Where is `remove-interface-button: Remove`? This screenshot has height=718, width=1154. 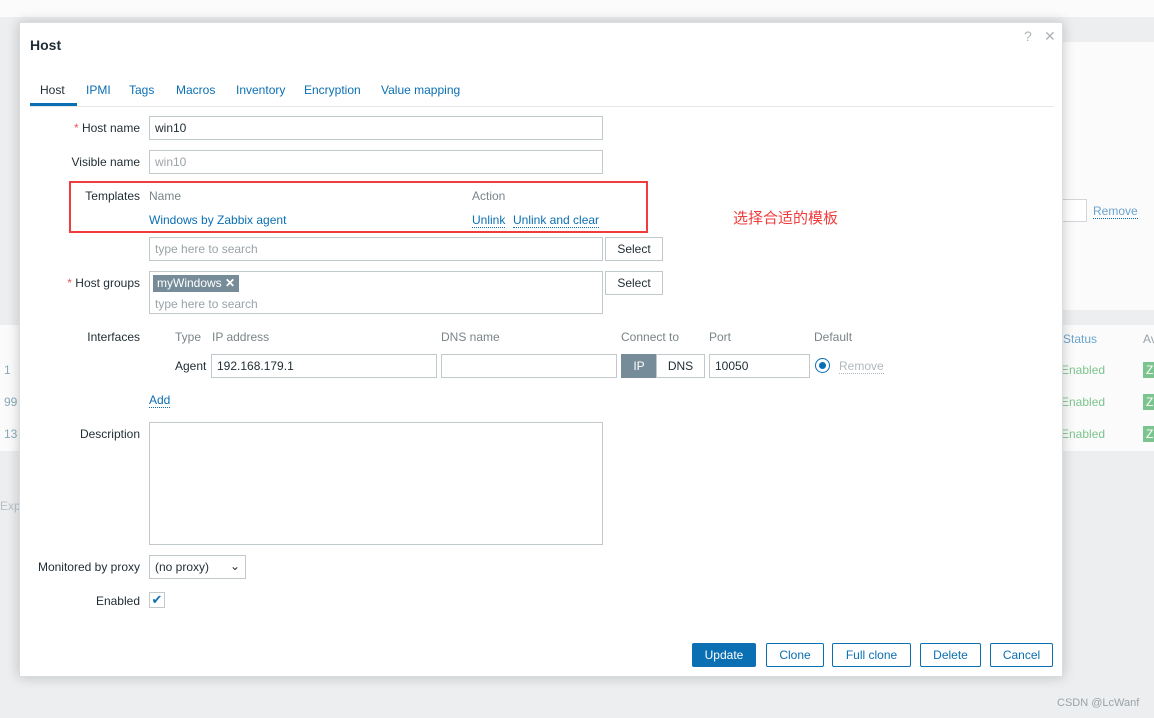
remove-interface-button: Remove is located at coordinates (861, 366).